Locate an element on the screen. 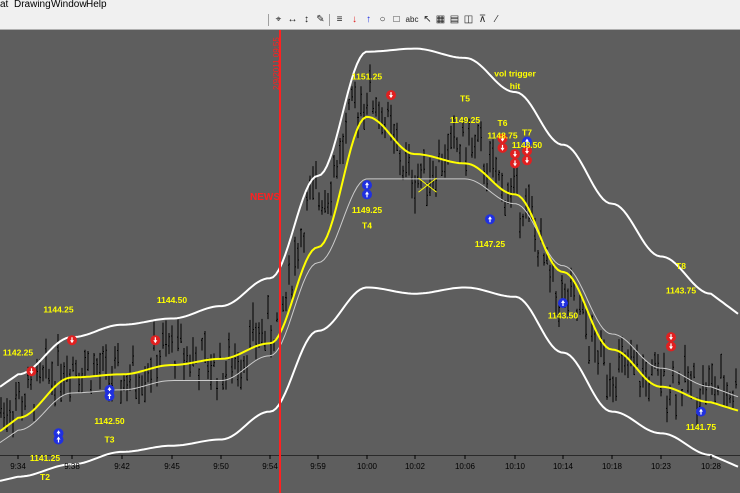 This screenshot has height=493, width=740. price-annotation: T2 is located at coordinates (45, 477).